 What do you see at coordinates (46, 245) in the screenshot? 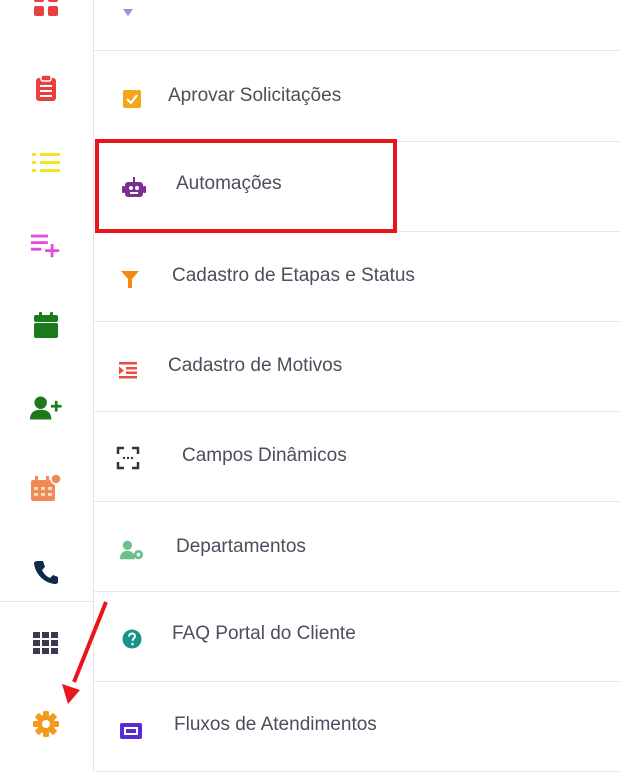
I see `playlist-add-icon` at bounding box center [46, 245].